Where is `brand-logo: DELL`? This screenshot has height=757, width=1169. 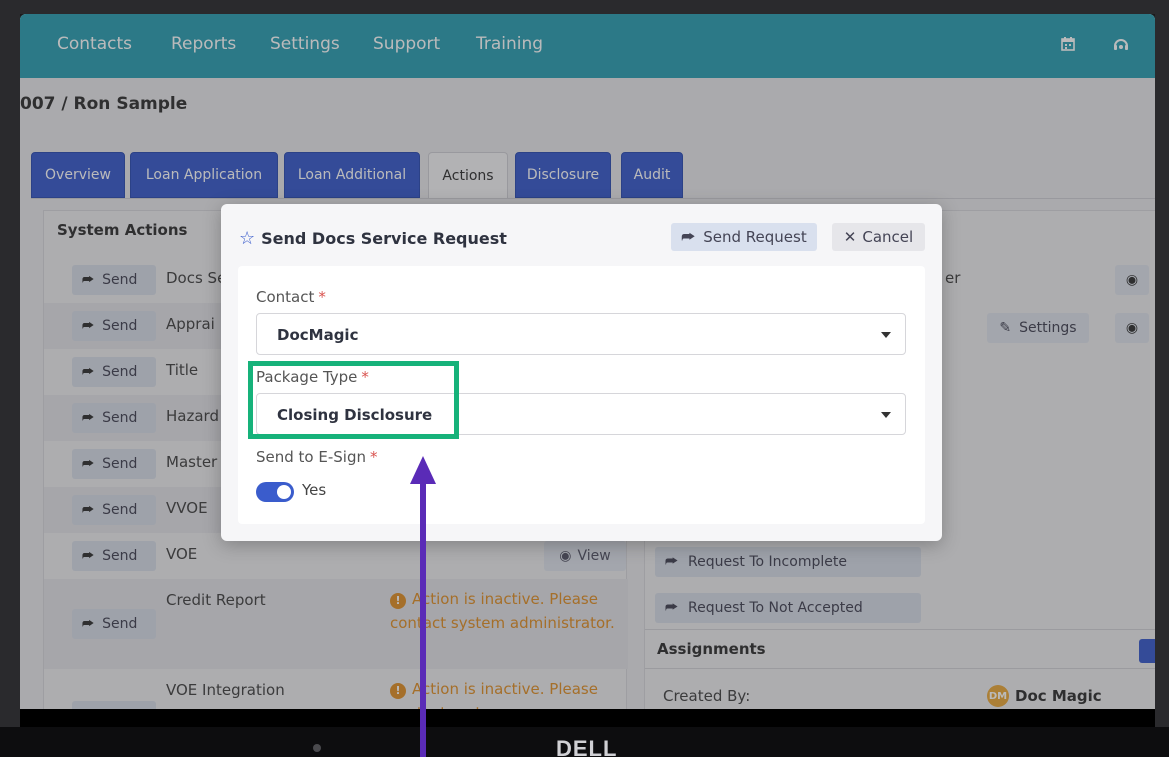 brand-logo: DELL is located at coordinates (587, 746).